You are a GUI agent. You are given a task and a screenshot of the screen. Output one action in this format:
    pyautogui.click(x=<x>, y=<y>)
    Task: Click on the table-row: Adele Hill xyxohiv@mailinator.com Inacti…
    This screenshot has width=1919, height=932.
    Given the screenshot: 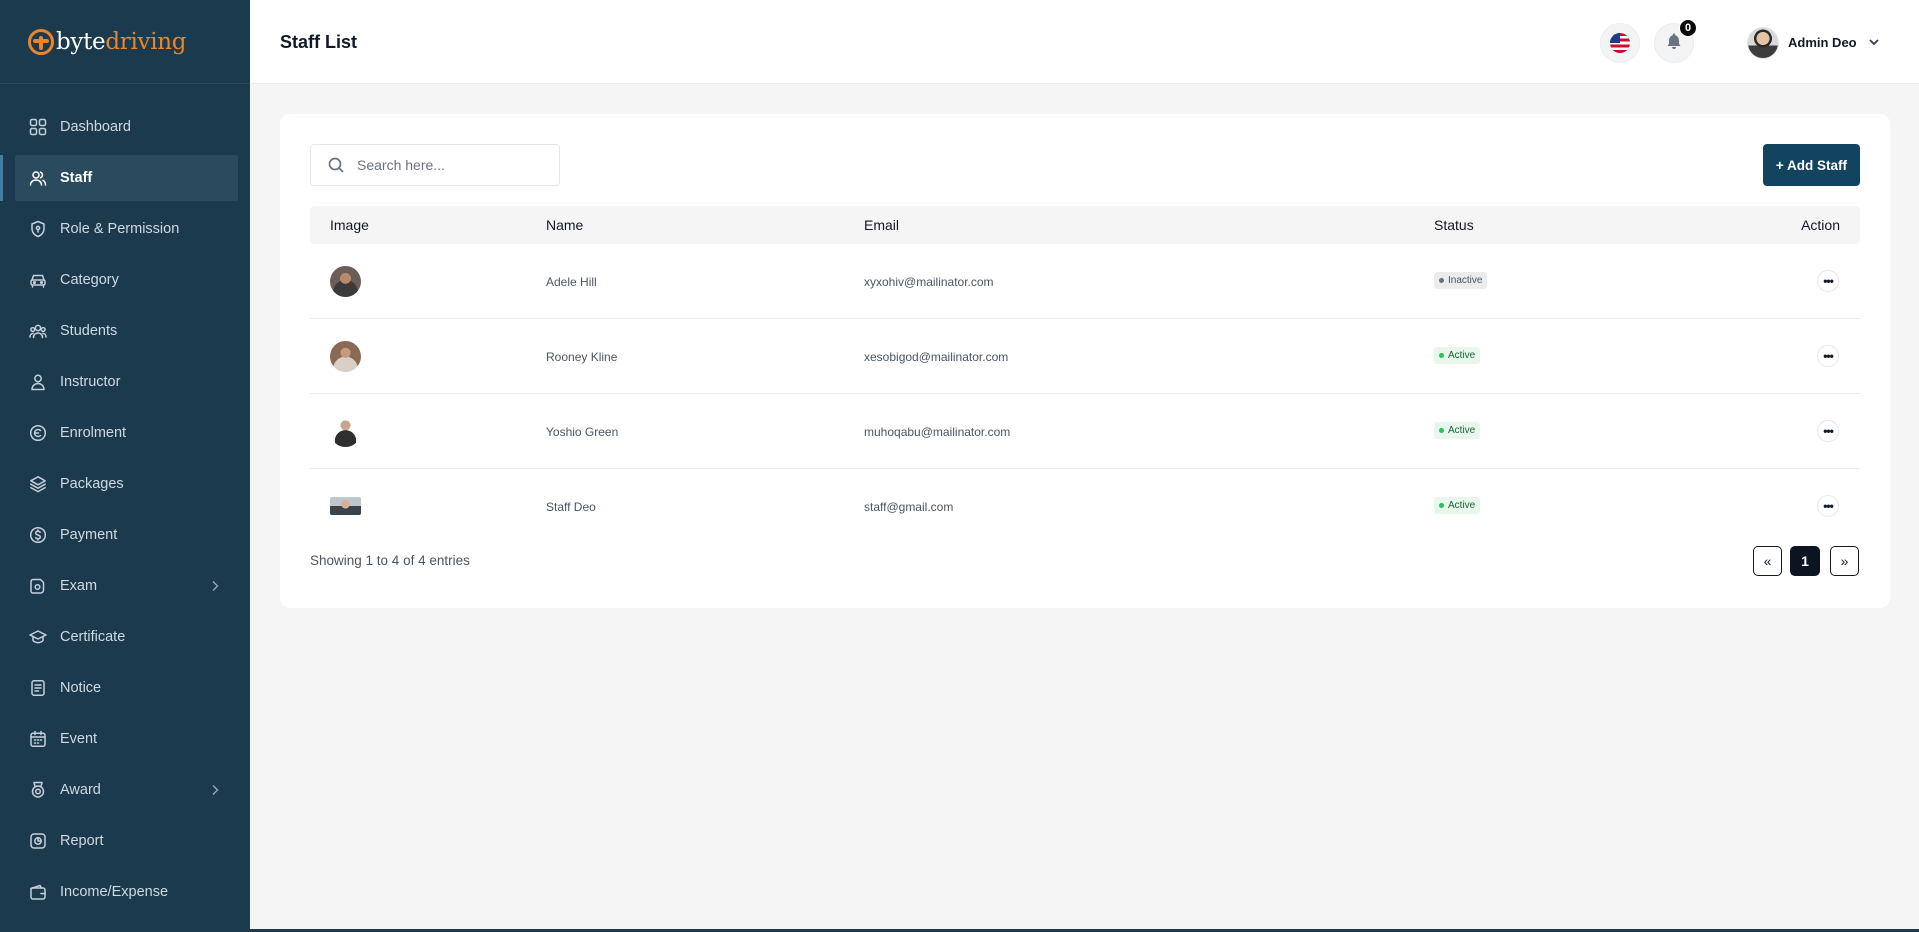 What is the action you would take?
    pyautogui.click(x=1085, y=281)
    